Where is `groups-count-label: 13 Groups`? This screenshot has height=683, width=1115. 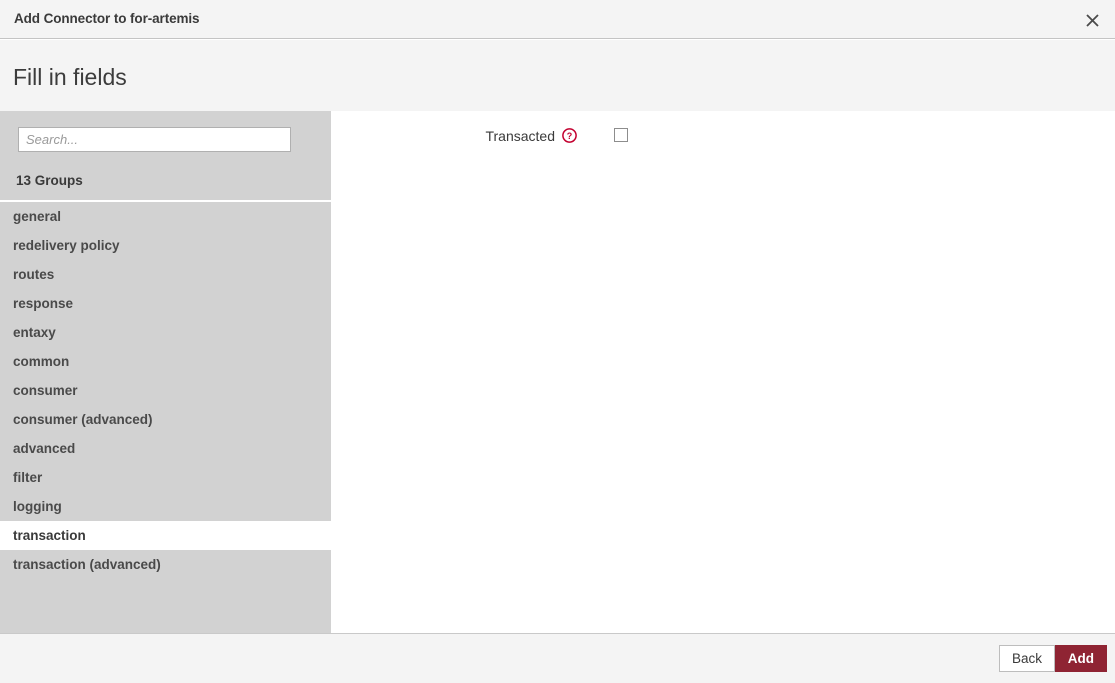
groups-count-label: 13 Groups is located at coordinates (49, 180).